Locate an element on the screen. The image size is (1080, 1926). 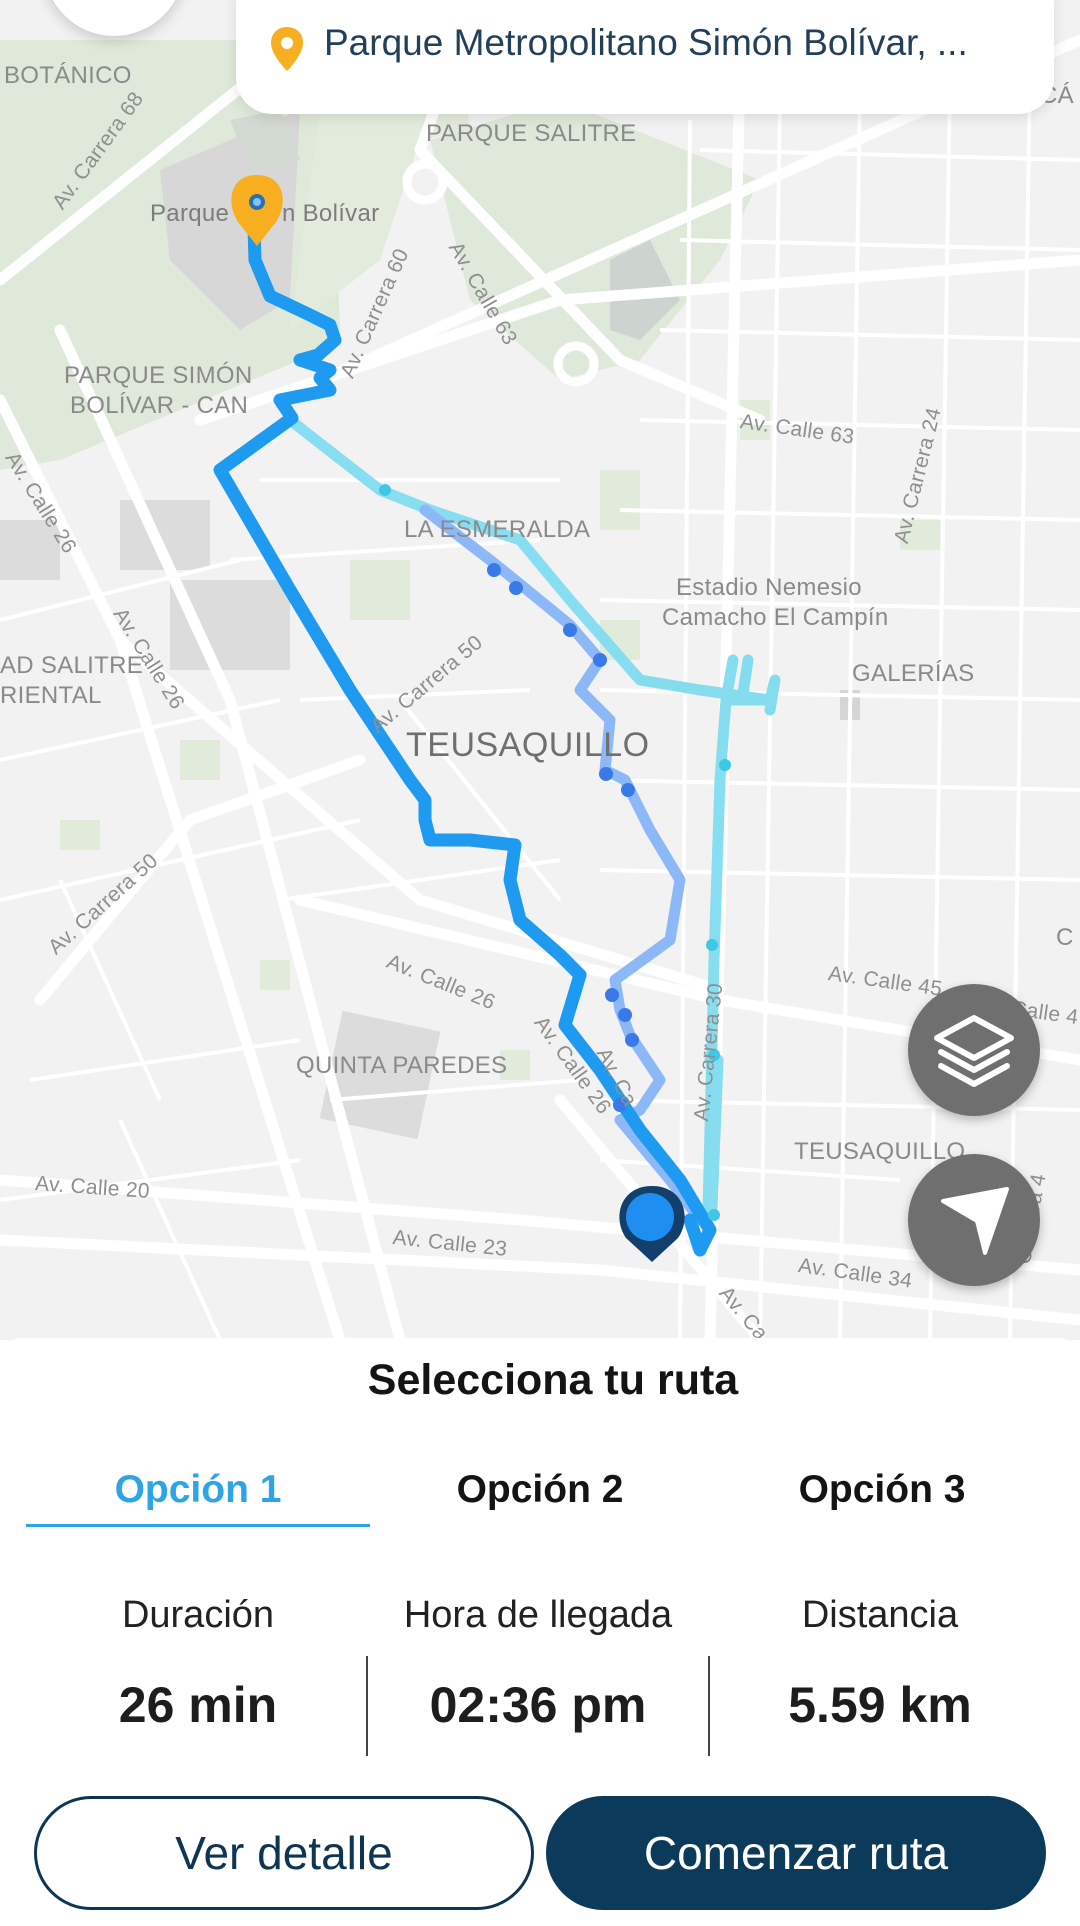
arrival-time-value: 02:36 pm is located at coordinates (538, 1705).